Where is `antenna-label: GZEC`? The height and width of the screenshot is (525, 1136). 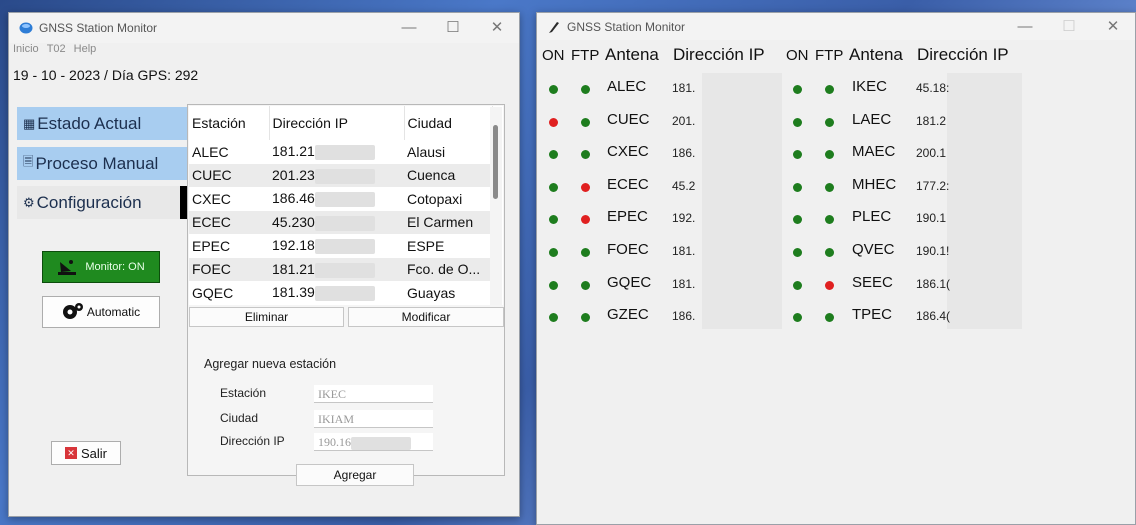
antenna-label: GZEC is located at coordinates (628, 315).